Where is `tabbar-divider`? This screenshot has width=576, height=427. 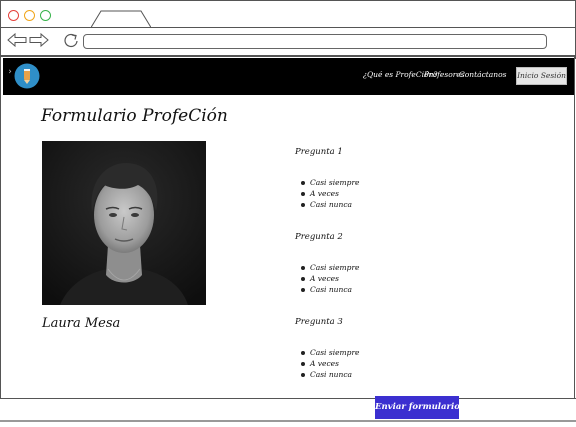 tabbar-divider is located at coordinates (288, 27).